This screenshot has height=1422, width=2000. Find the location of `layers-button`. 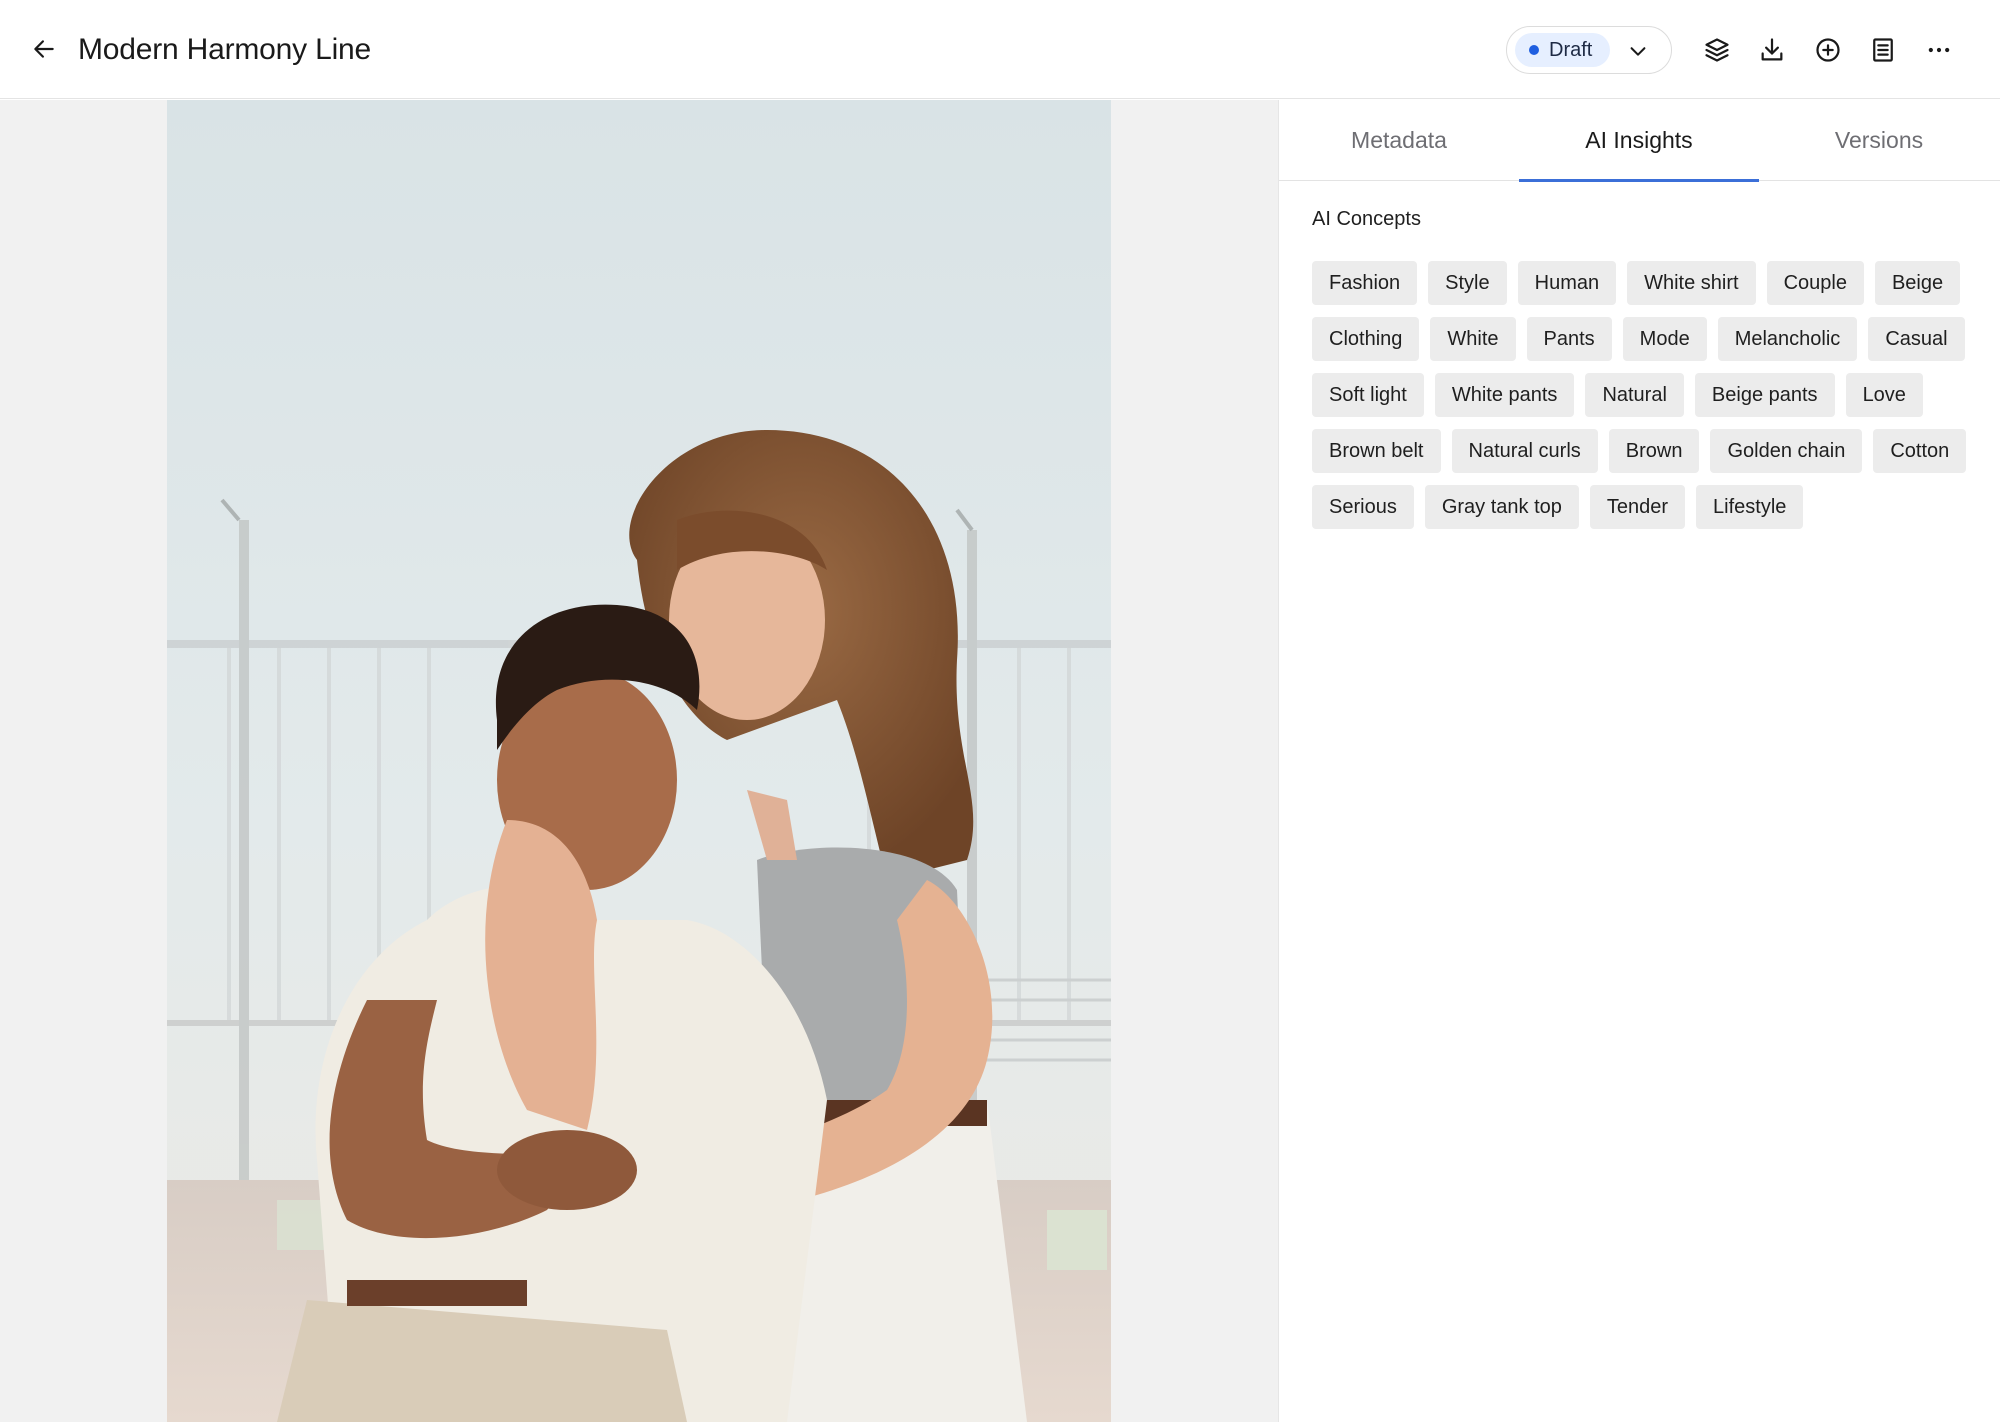

layers-button is located at coordinates (1717, 50).